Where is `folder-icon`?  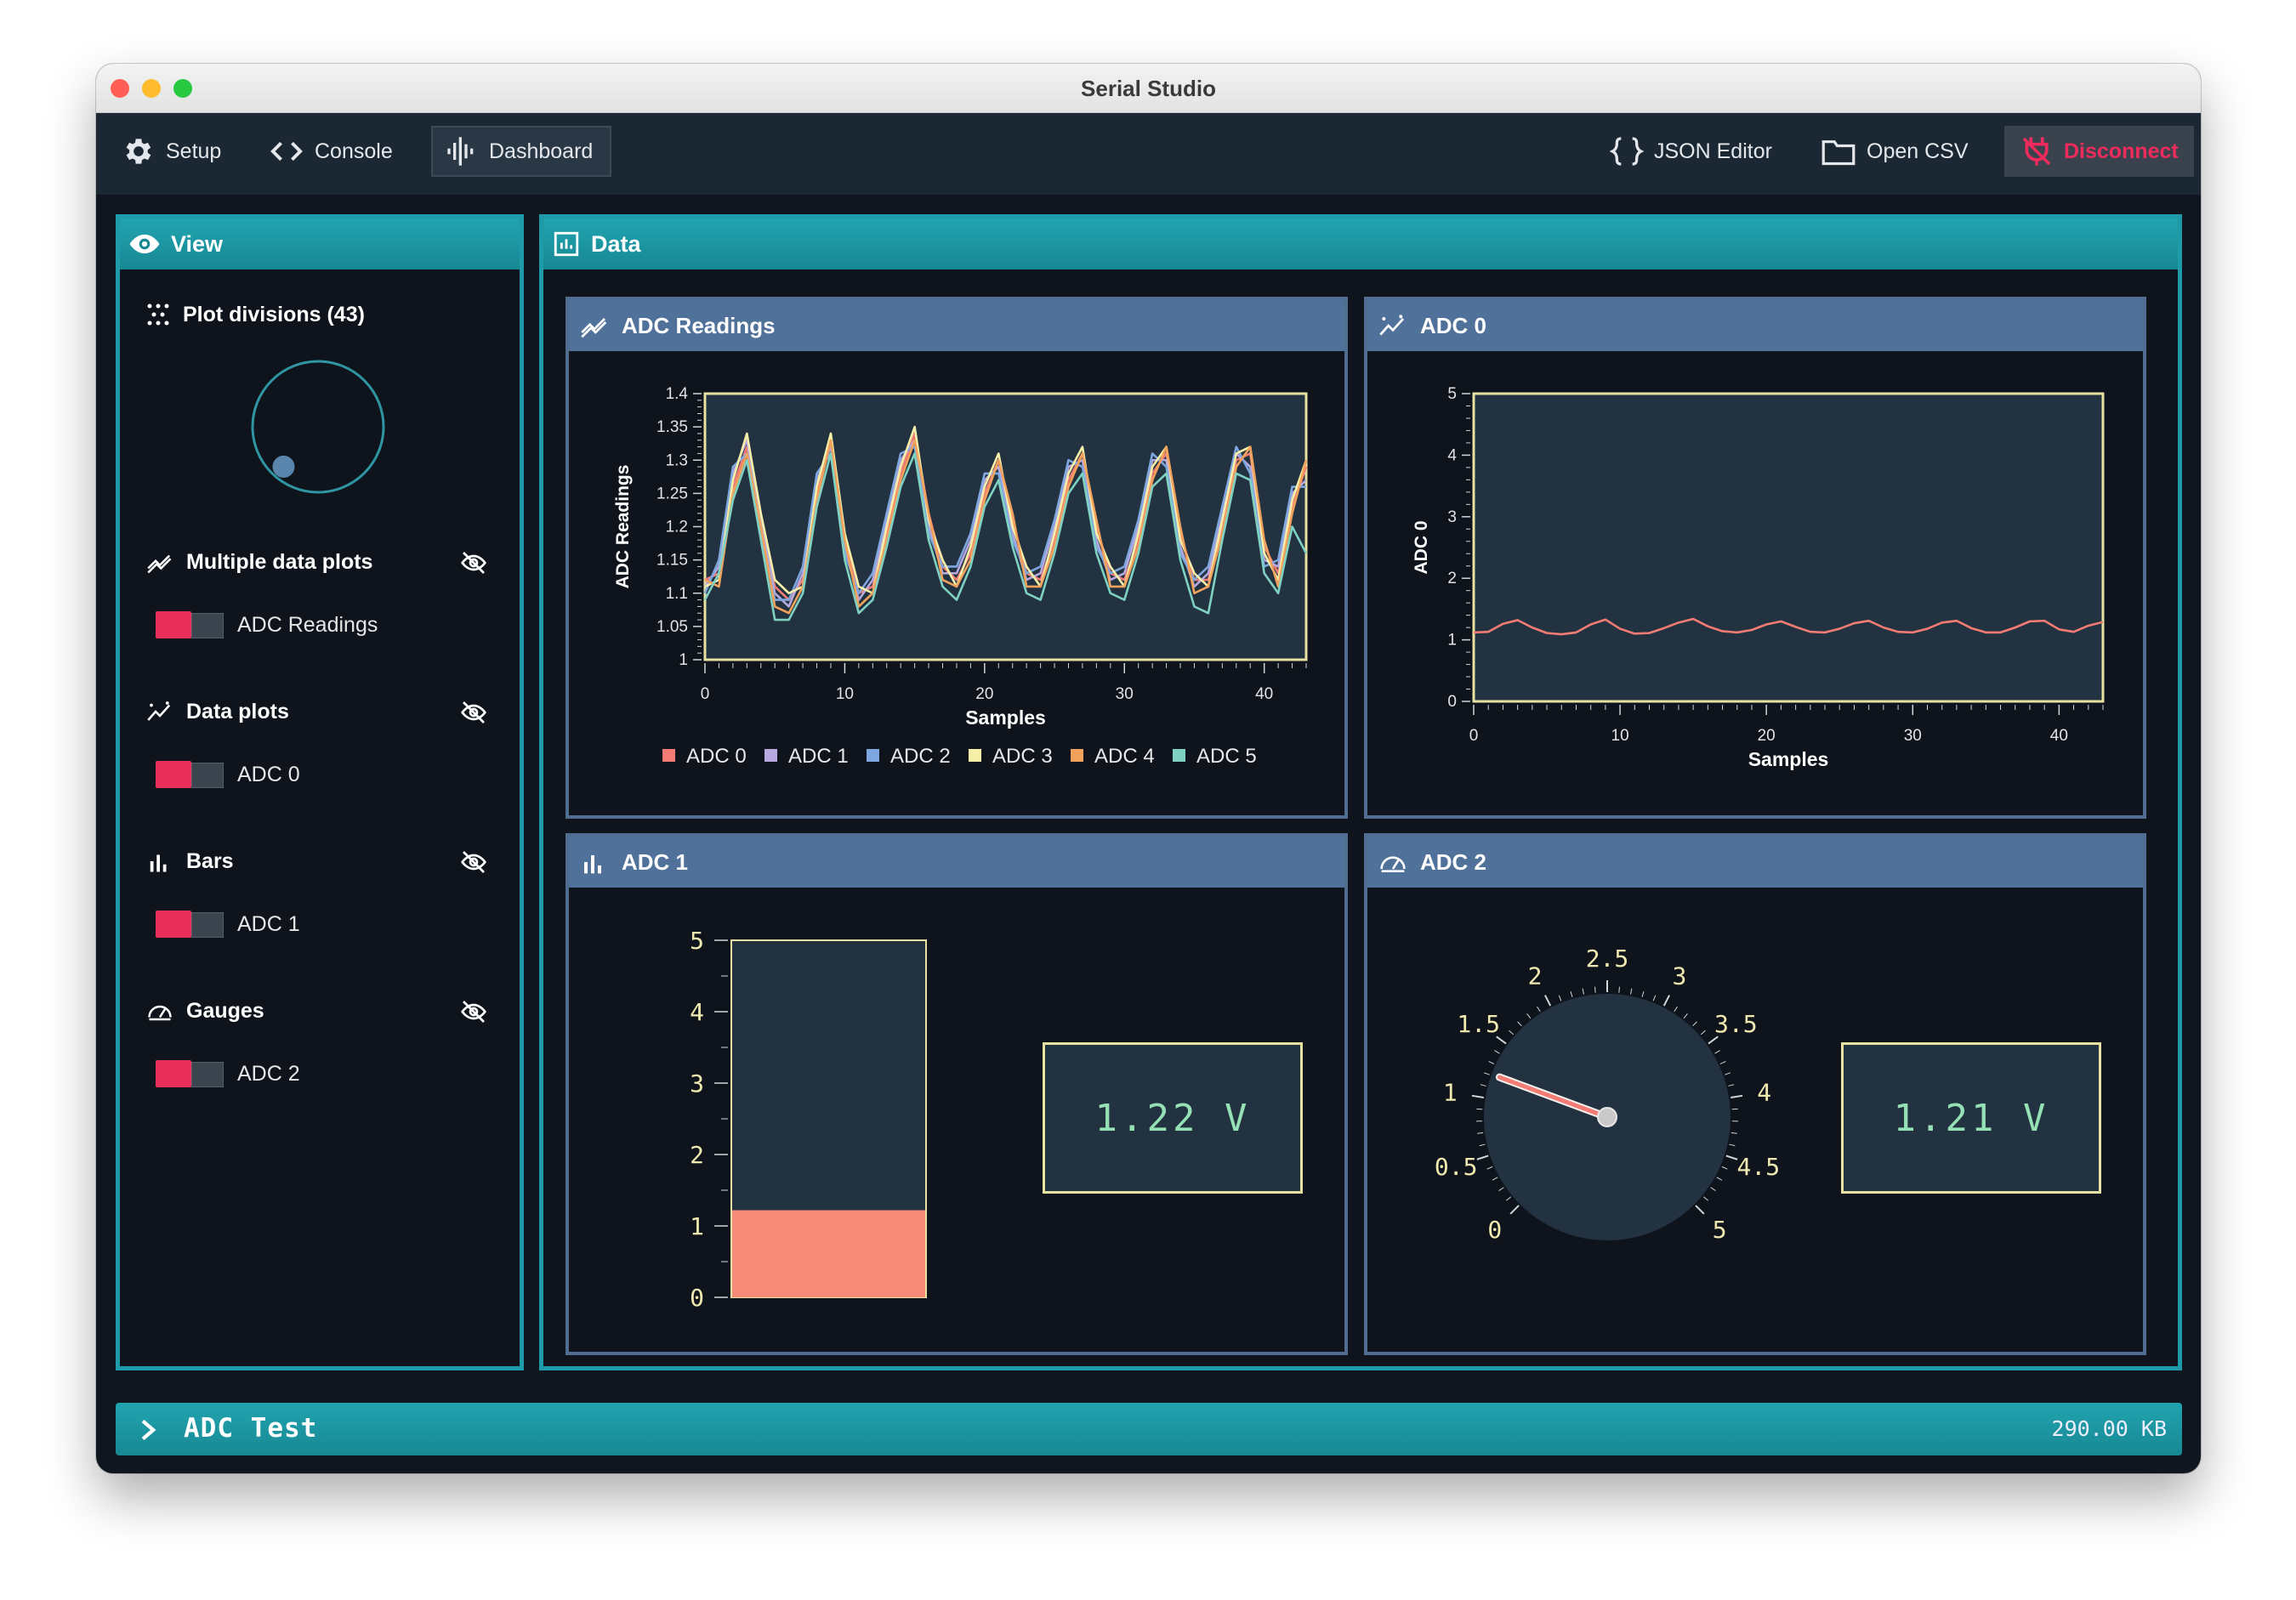
folder-icon is located at coordinates (1838, 153).